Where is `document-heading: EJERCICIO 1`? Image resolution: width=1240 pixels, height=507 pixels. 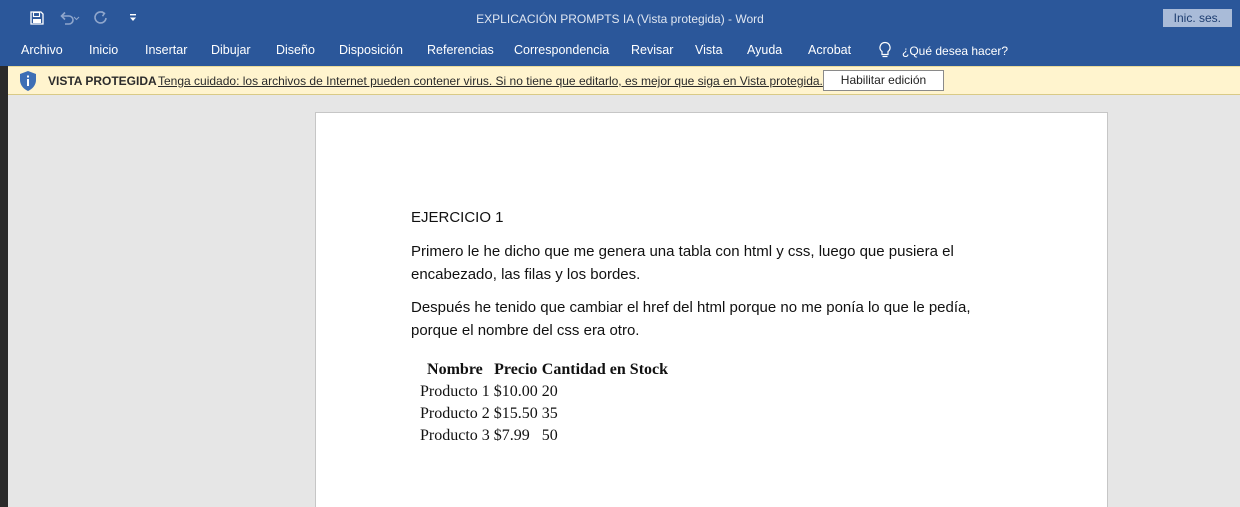
document-heading: EJERCICIO 1 is located at coordinates (457, 217).